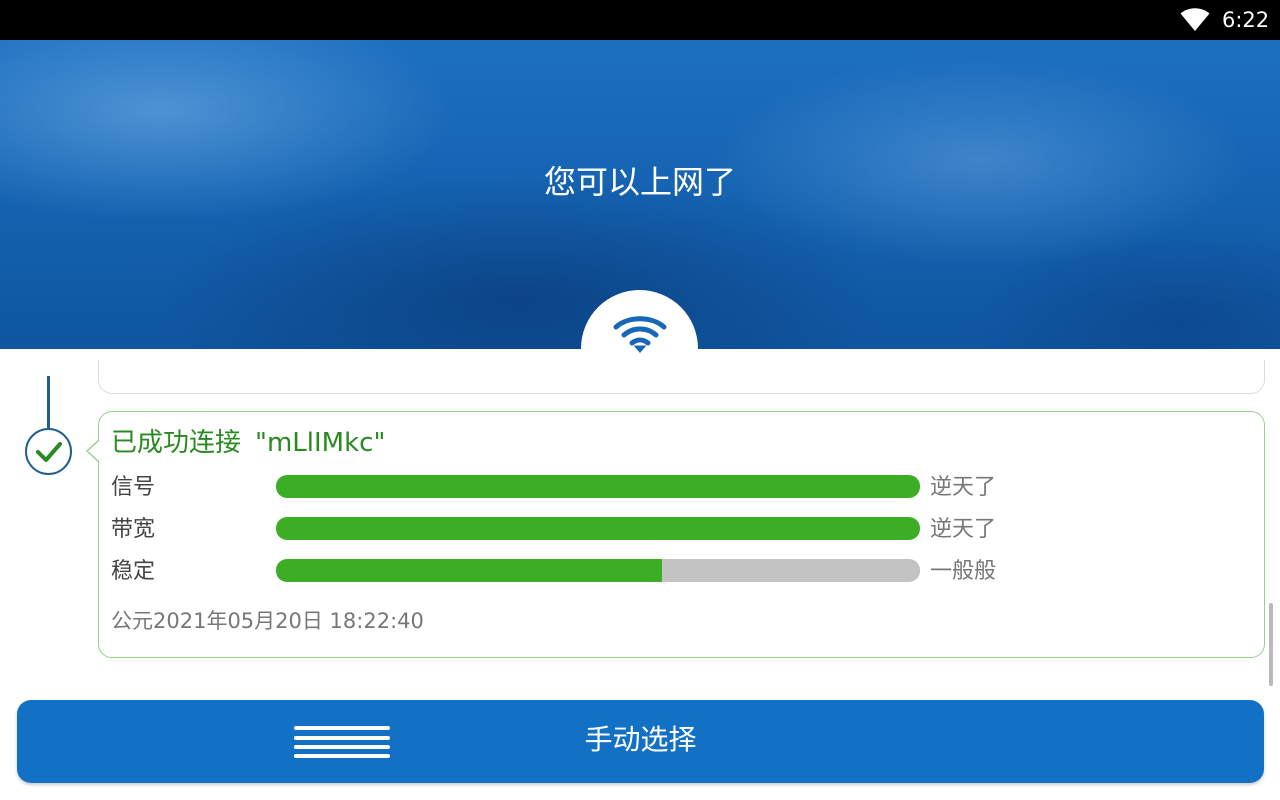 This screenshot has width=1280, height=800. Describe the element at coordinates (640, 20) in the screenshot. I see `status-bar: 6:22` at that location.